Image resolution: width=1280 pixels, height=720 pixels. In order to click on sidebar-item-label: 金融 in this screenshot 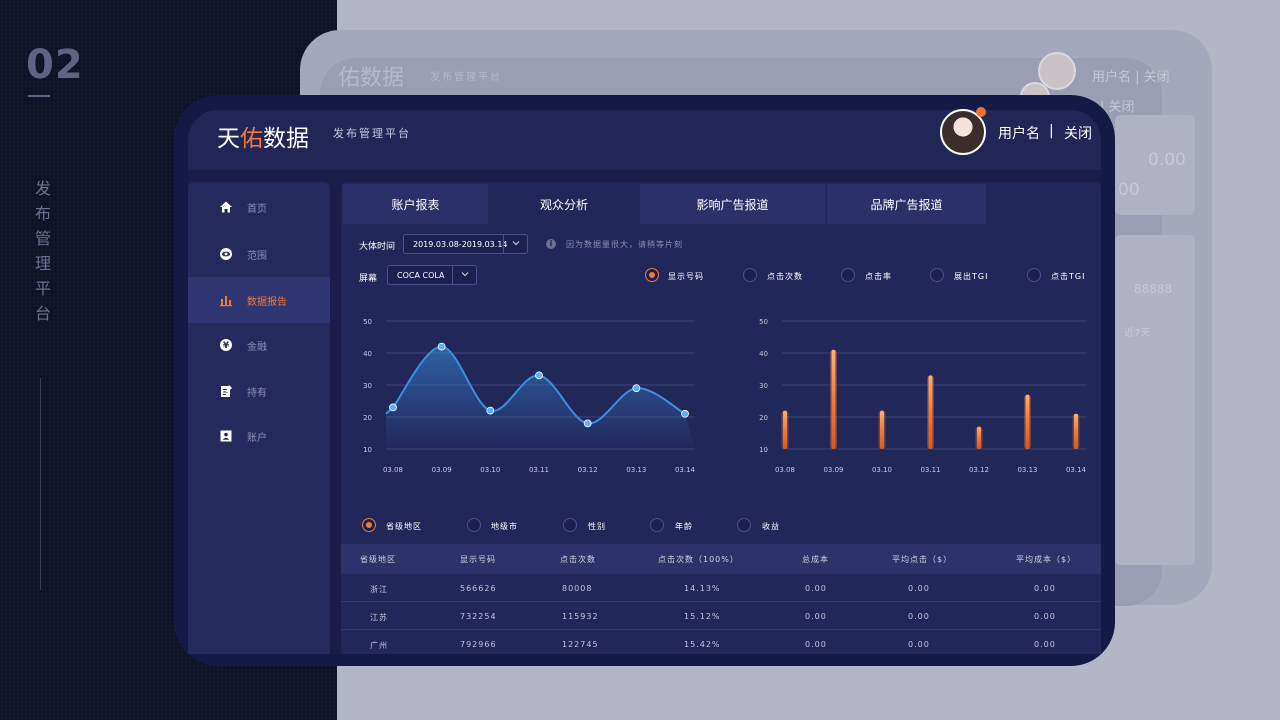, I will do `click(257, 347)`.